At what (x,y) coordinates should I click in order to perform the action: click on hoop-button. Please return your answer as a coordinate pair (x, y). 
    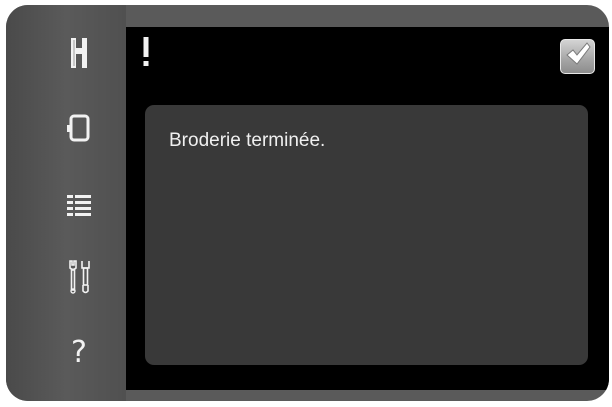
    Looking at the image, I should click on (79, 128).